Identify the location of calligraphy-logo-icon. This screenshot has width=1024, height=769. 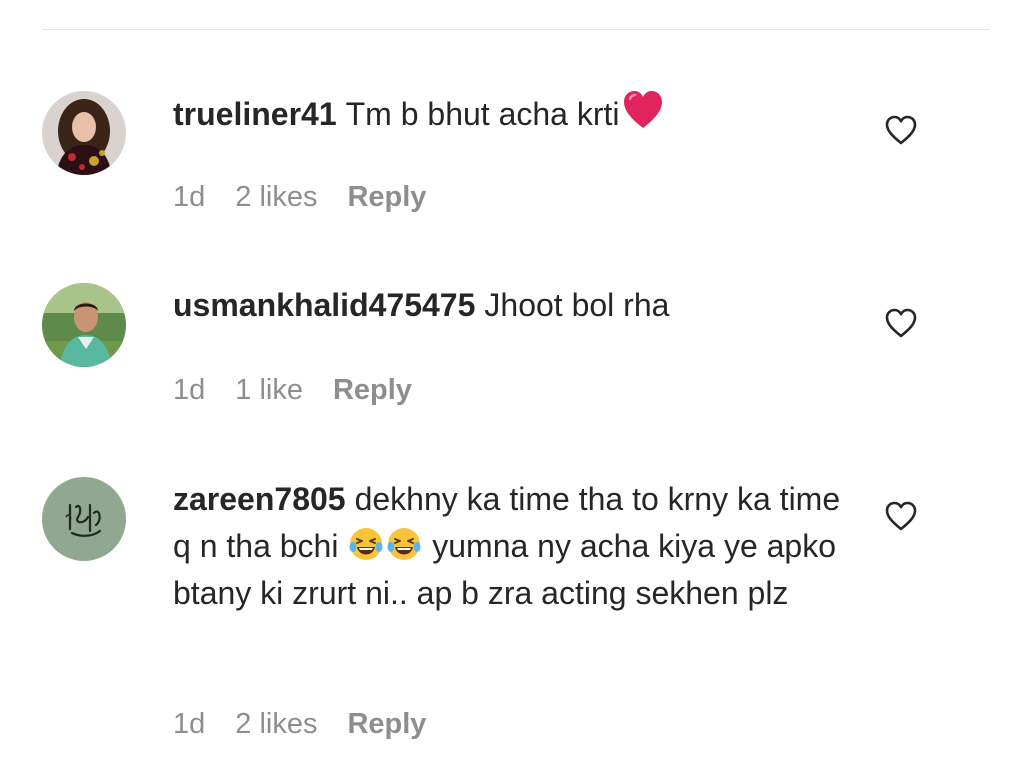
(84, 519).